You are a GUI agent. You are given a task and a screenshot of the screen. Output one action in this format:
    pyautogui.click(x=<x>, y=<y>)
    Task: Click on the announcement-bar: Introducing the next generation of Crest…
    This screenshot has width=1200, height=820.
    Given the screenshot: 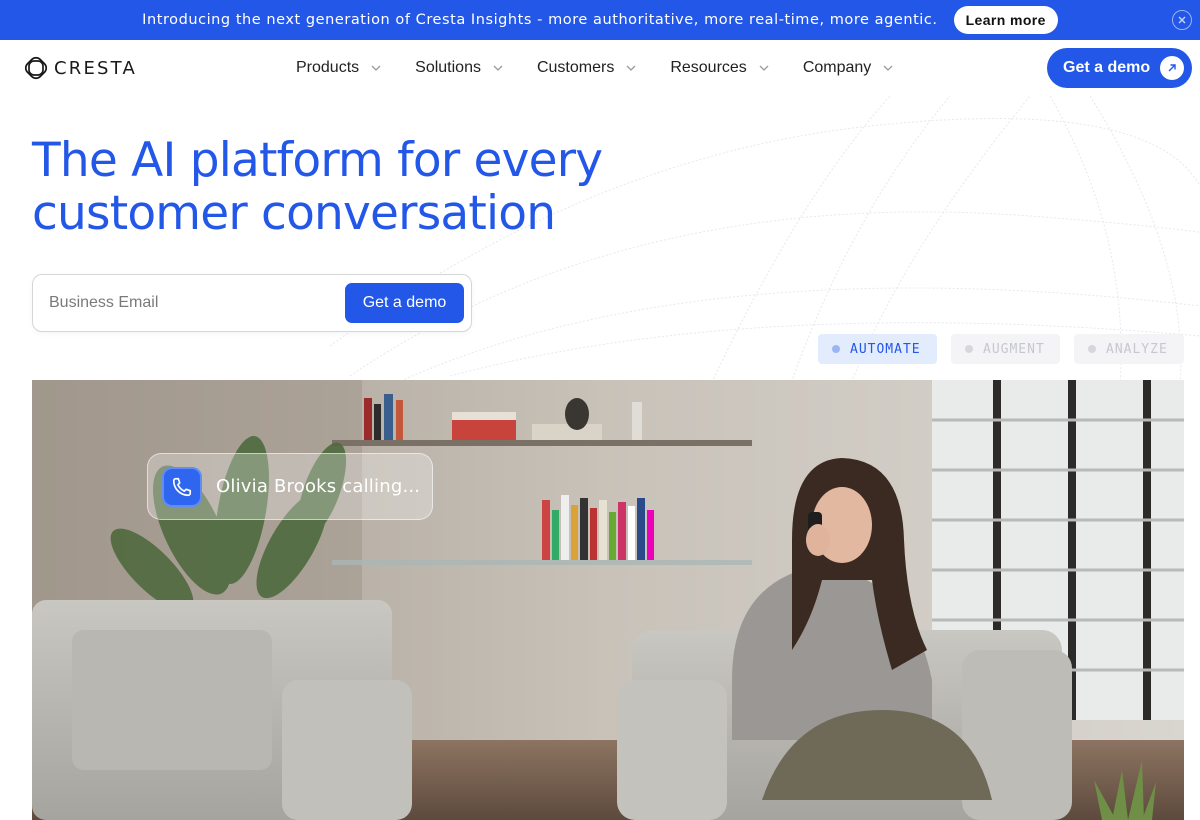 What is the action you would take?
    pyautogui.click(x=600, y=20)
    